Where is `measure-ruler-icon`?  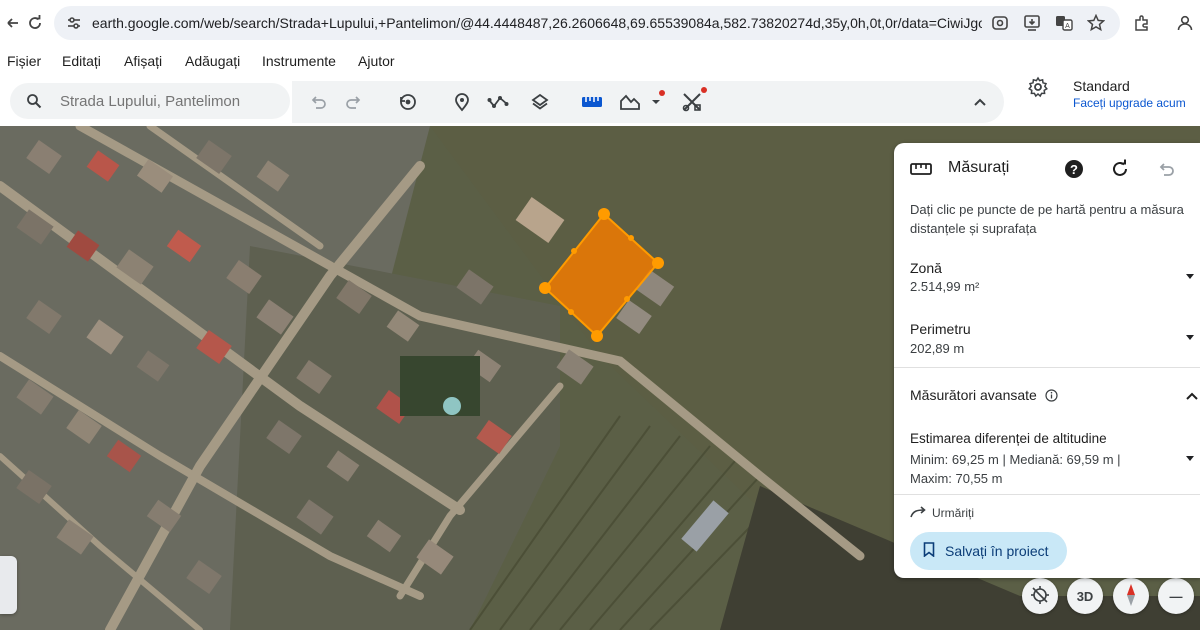 measure-ruler-icon is located at coordinates (592, 102).